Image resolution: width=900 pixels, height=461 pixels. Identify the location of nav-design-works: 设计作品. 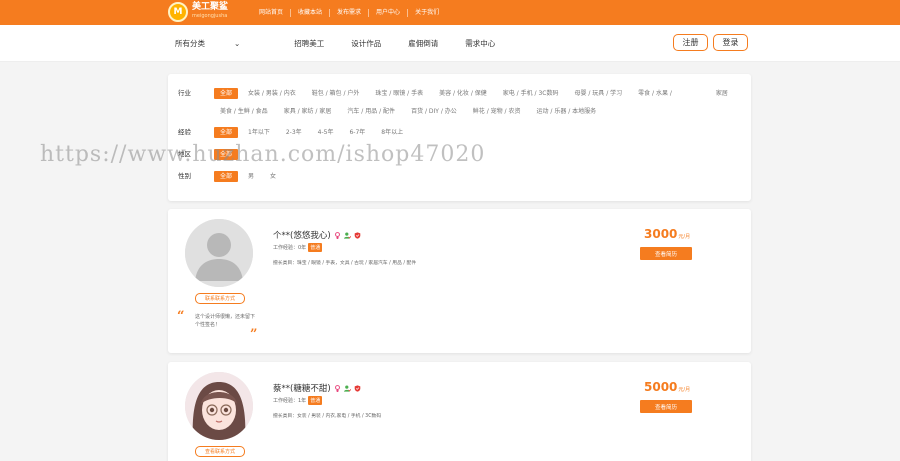
(366, 43).